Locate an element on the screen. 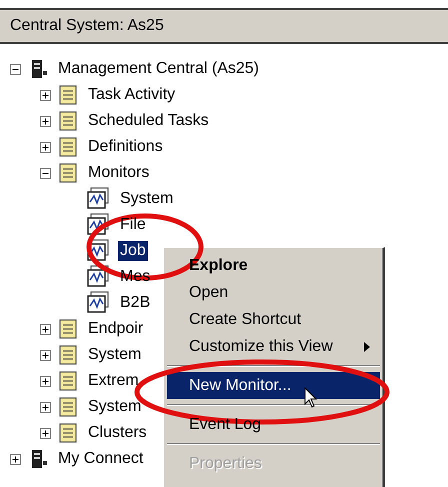 The width and height of the screenshot is (448, 487). tree-item: Extrem is located at coordinates (113, 381).